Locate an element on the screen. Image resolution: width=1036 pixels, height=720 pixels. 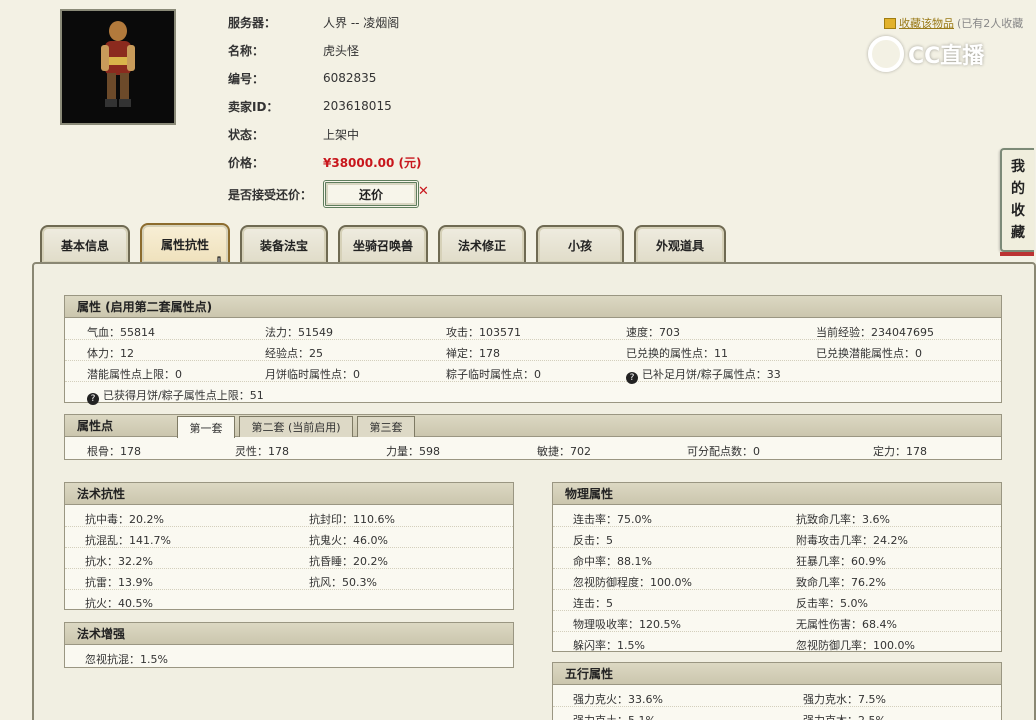
subtab-set-1: 第一套 is located at coordinates (206, 427).